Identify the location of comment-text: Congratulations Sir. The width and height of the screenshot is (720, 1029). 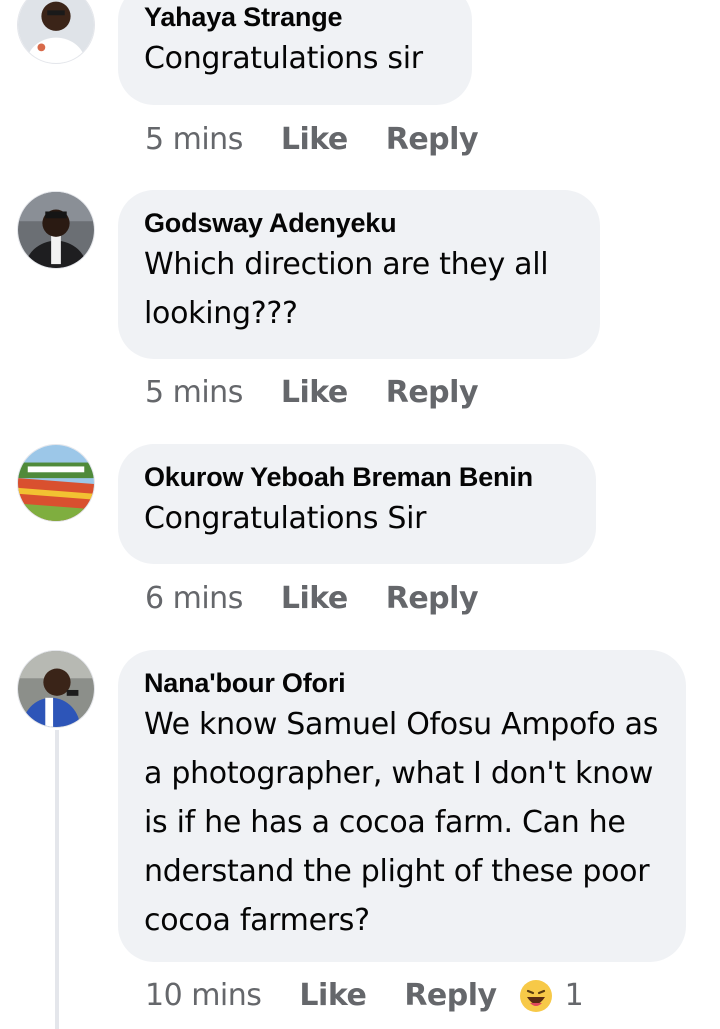
(285, 518).